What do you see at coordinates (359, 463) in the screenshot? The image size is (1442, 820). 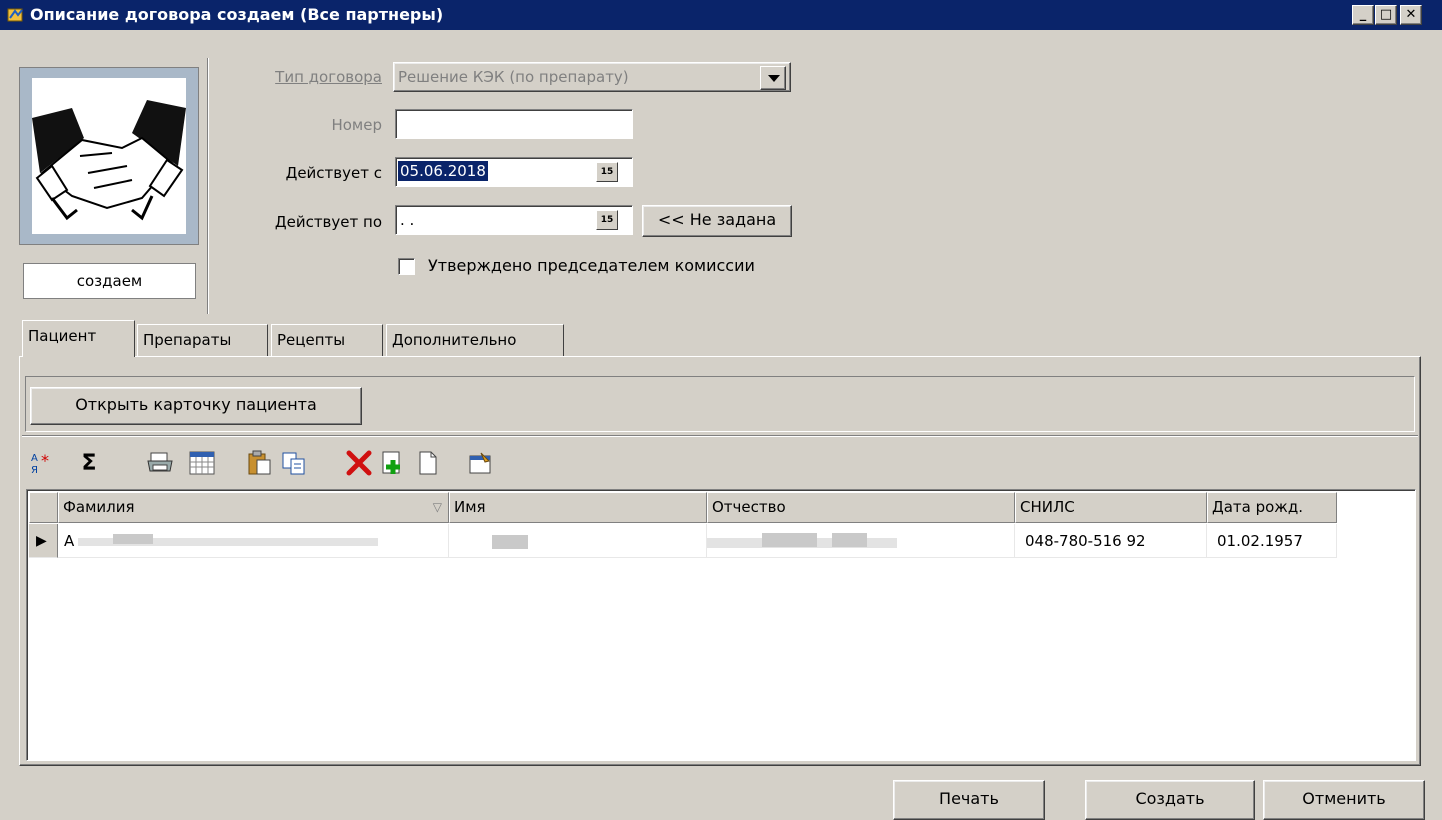 I see `delete-icon` at bounding box center [359, 463].